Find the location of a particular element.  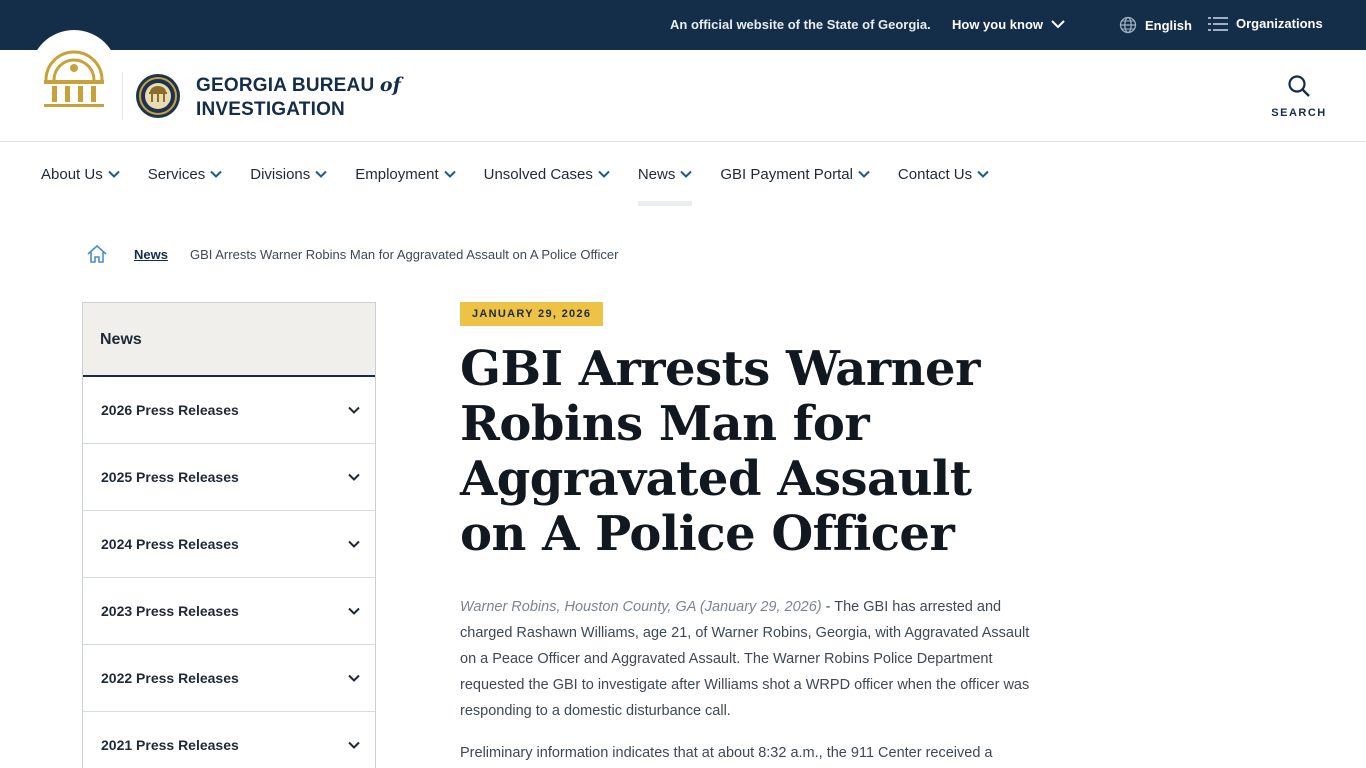

sidebar-item-2024: 2024 Press Releases is located at coordinates (229, 544).